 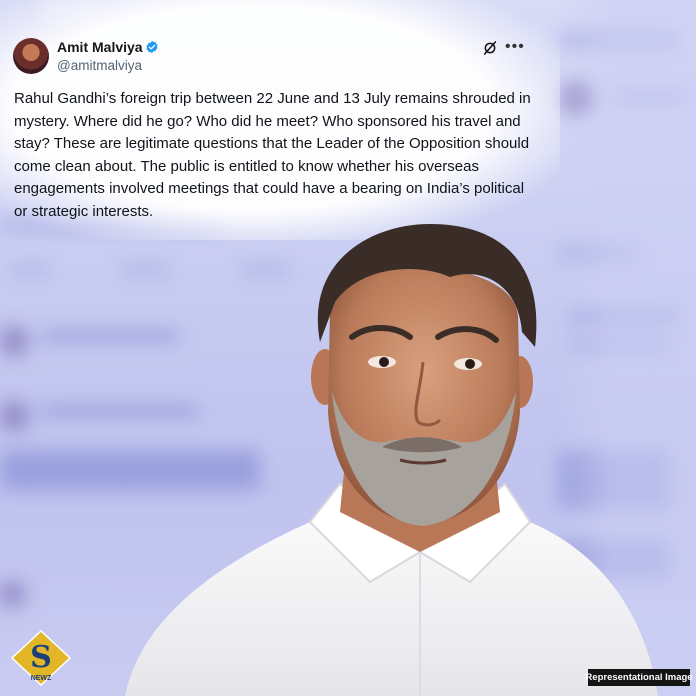 I want to click on brand-logo: S NEWZ, so click(x=41, y=658).